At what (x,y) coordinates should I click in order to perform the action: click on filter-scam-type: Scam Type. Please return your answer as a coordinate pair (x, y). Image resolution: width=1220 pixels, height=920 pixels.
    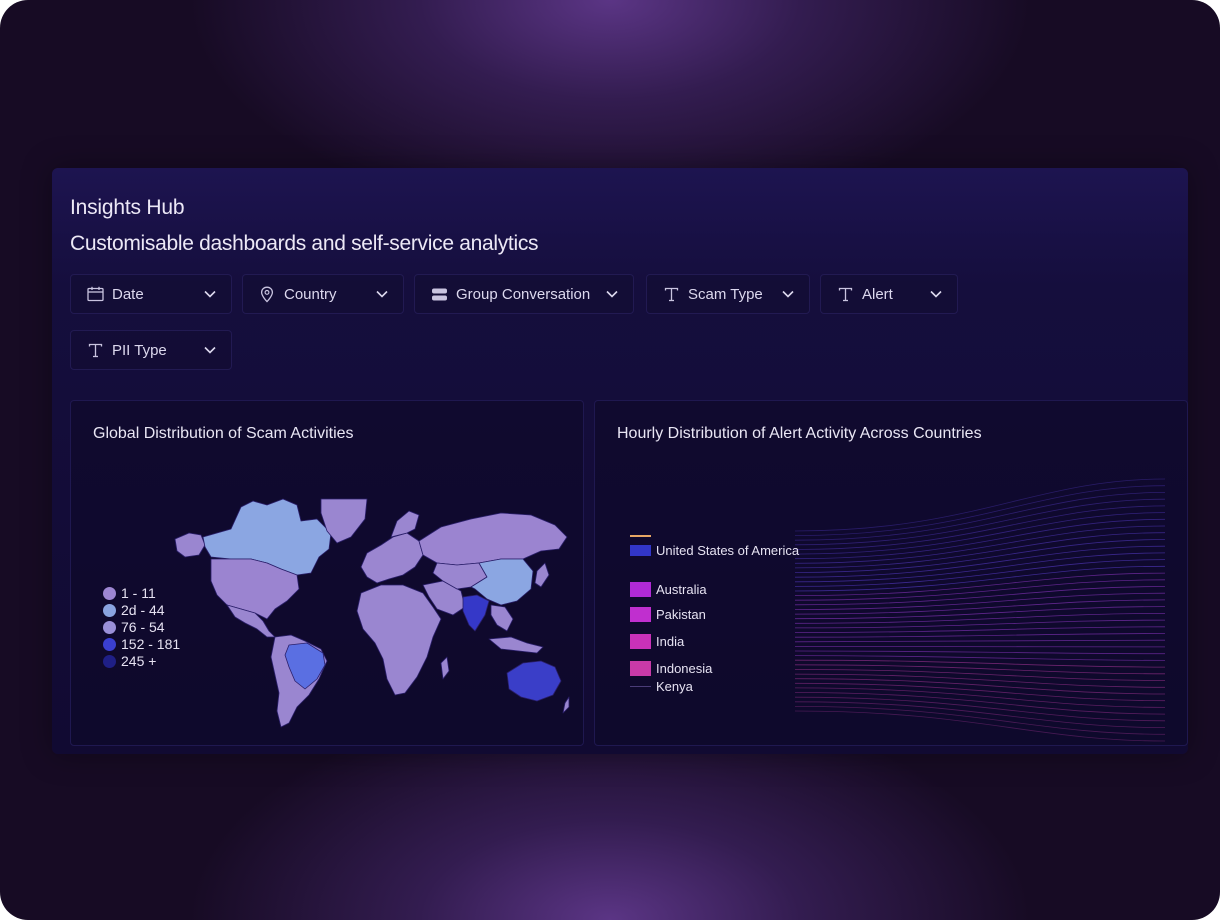
    Looking at the image, I should click on (728, 294).